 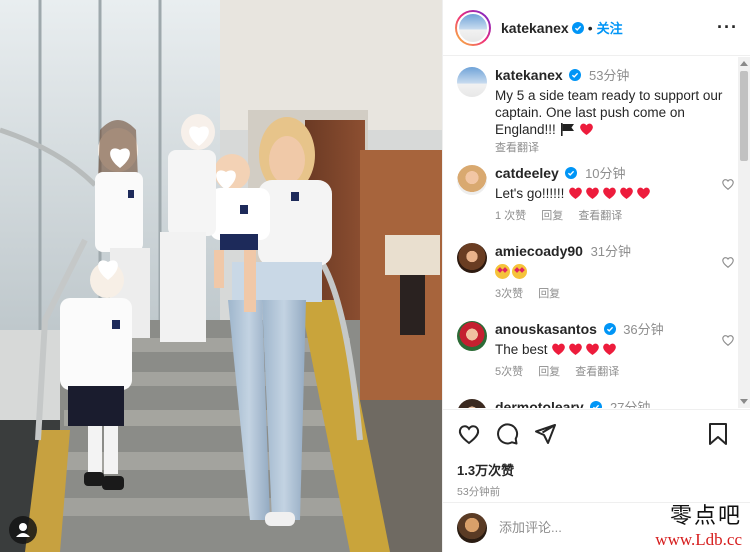 I want to click on caption-translate-link: 查看翻译, so click(x=517, y=148).